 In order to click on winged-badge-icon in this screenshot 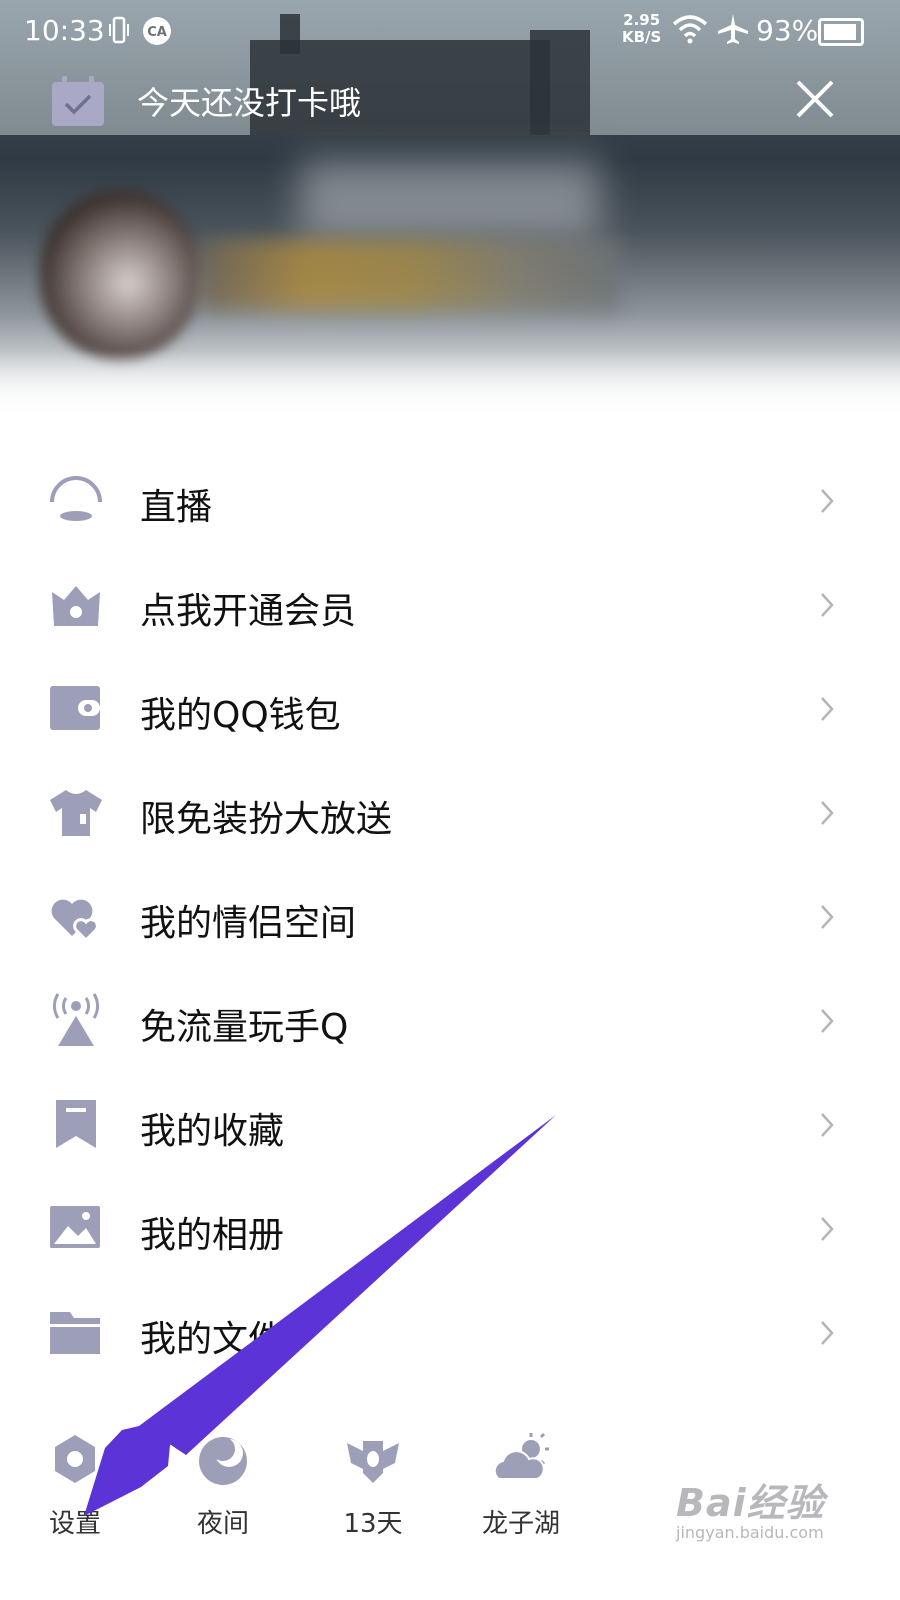, I will do `click(373, 1462)`.